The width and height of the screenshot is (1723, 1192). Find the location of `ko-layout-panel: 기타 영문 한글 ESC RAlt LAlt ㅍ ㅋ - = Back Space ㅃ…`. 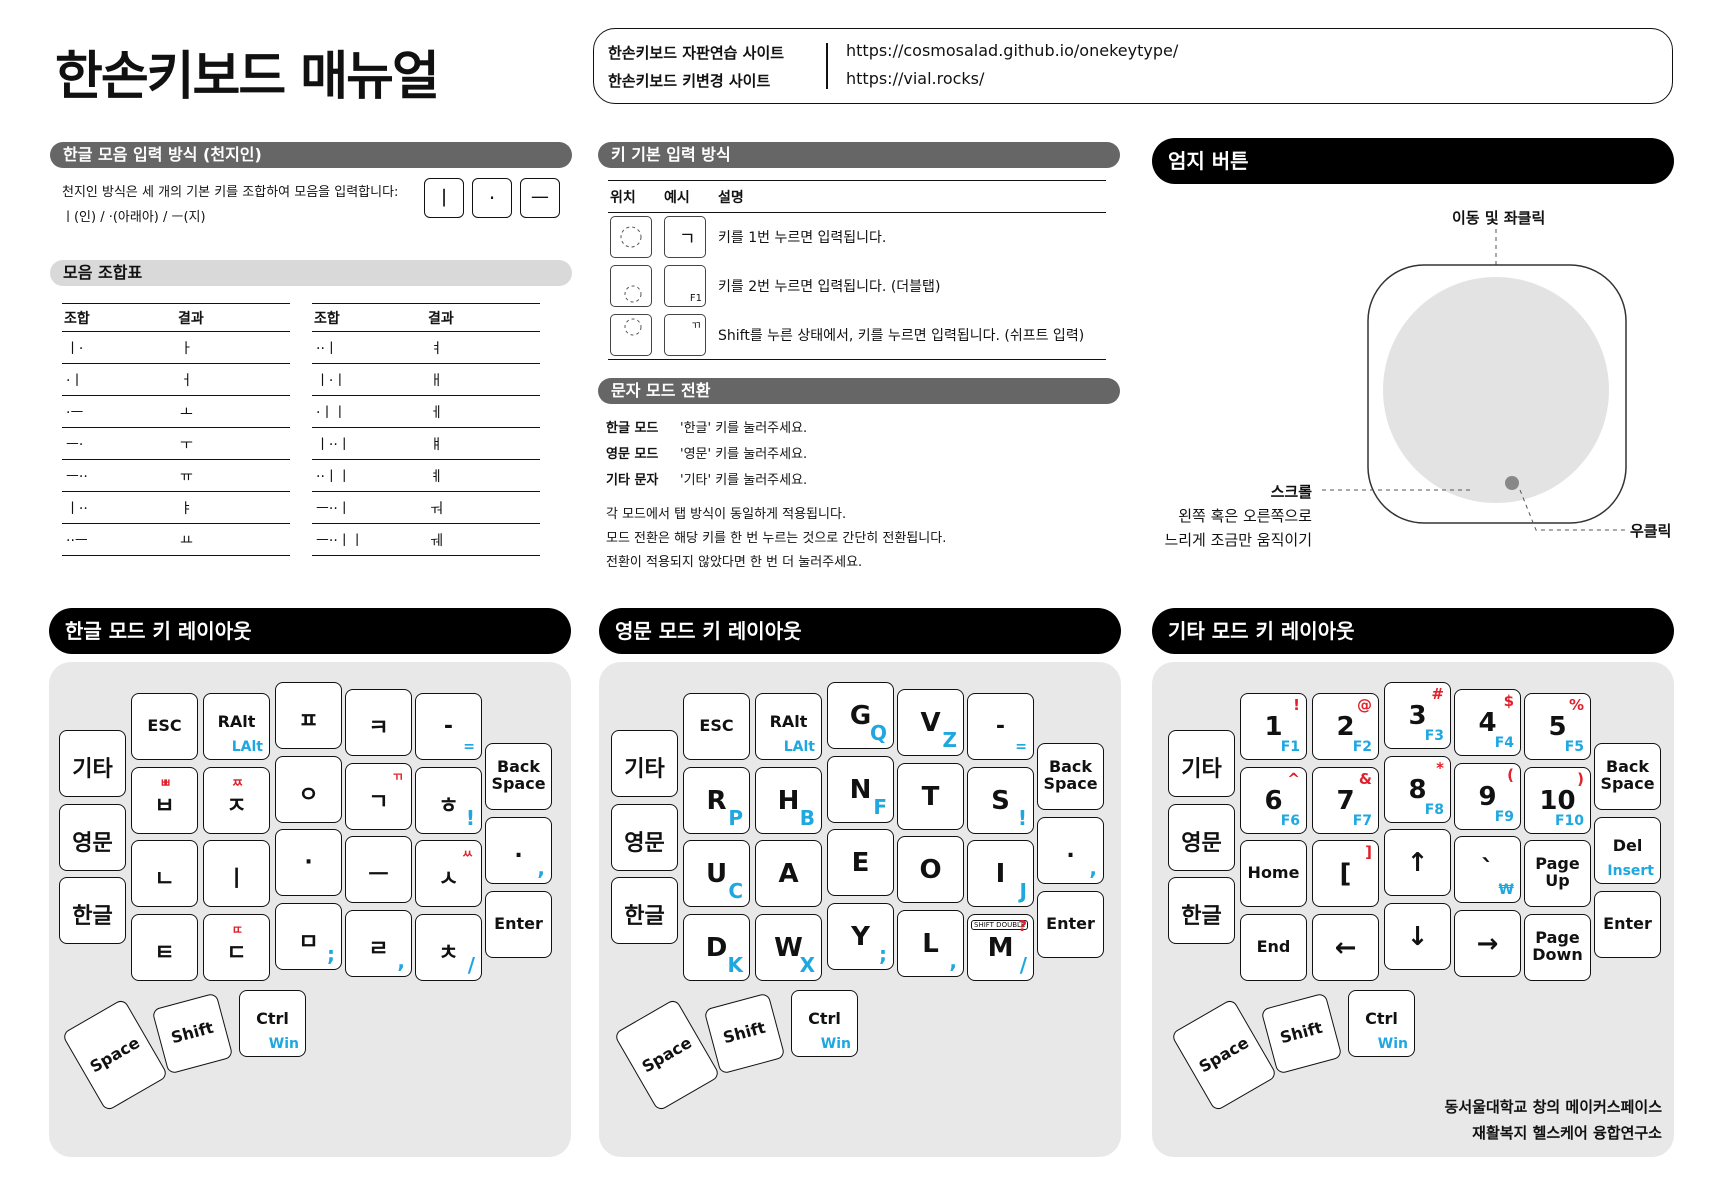

ko-layout-panel: 기타 영문 한글 ESC RAlt LAlt ㅍ ㅋ - = Back Space ㅃ… is located at coordinates (310, 909).